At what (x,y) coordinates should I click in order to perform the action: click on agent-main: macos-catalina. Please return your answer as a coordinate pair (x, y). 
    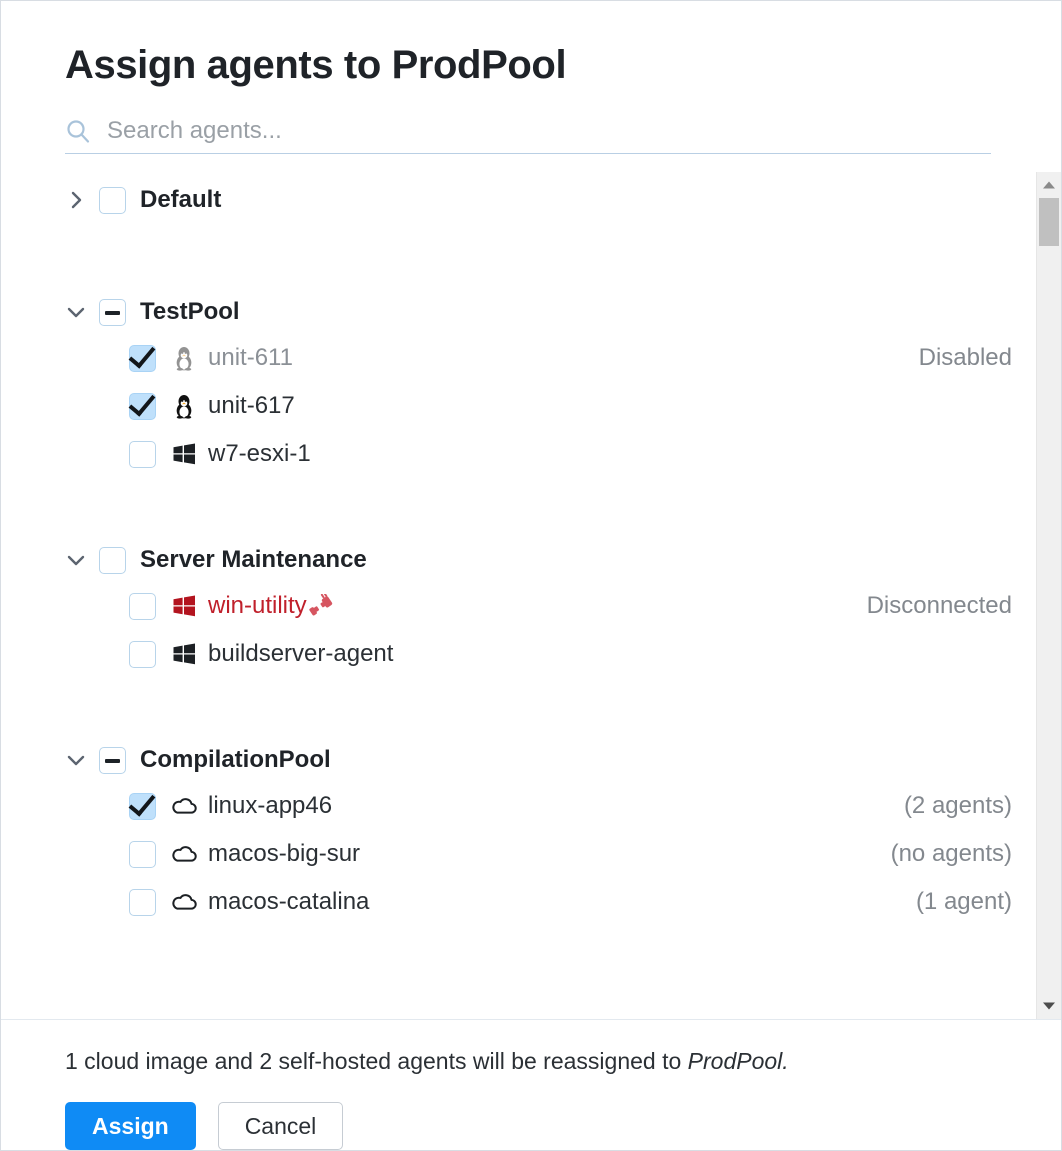
    Looking at the image, I should click on (512, 902).